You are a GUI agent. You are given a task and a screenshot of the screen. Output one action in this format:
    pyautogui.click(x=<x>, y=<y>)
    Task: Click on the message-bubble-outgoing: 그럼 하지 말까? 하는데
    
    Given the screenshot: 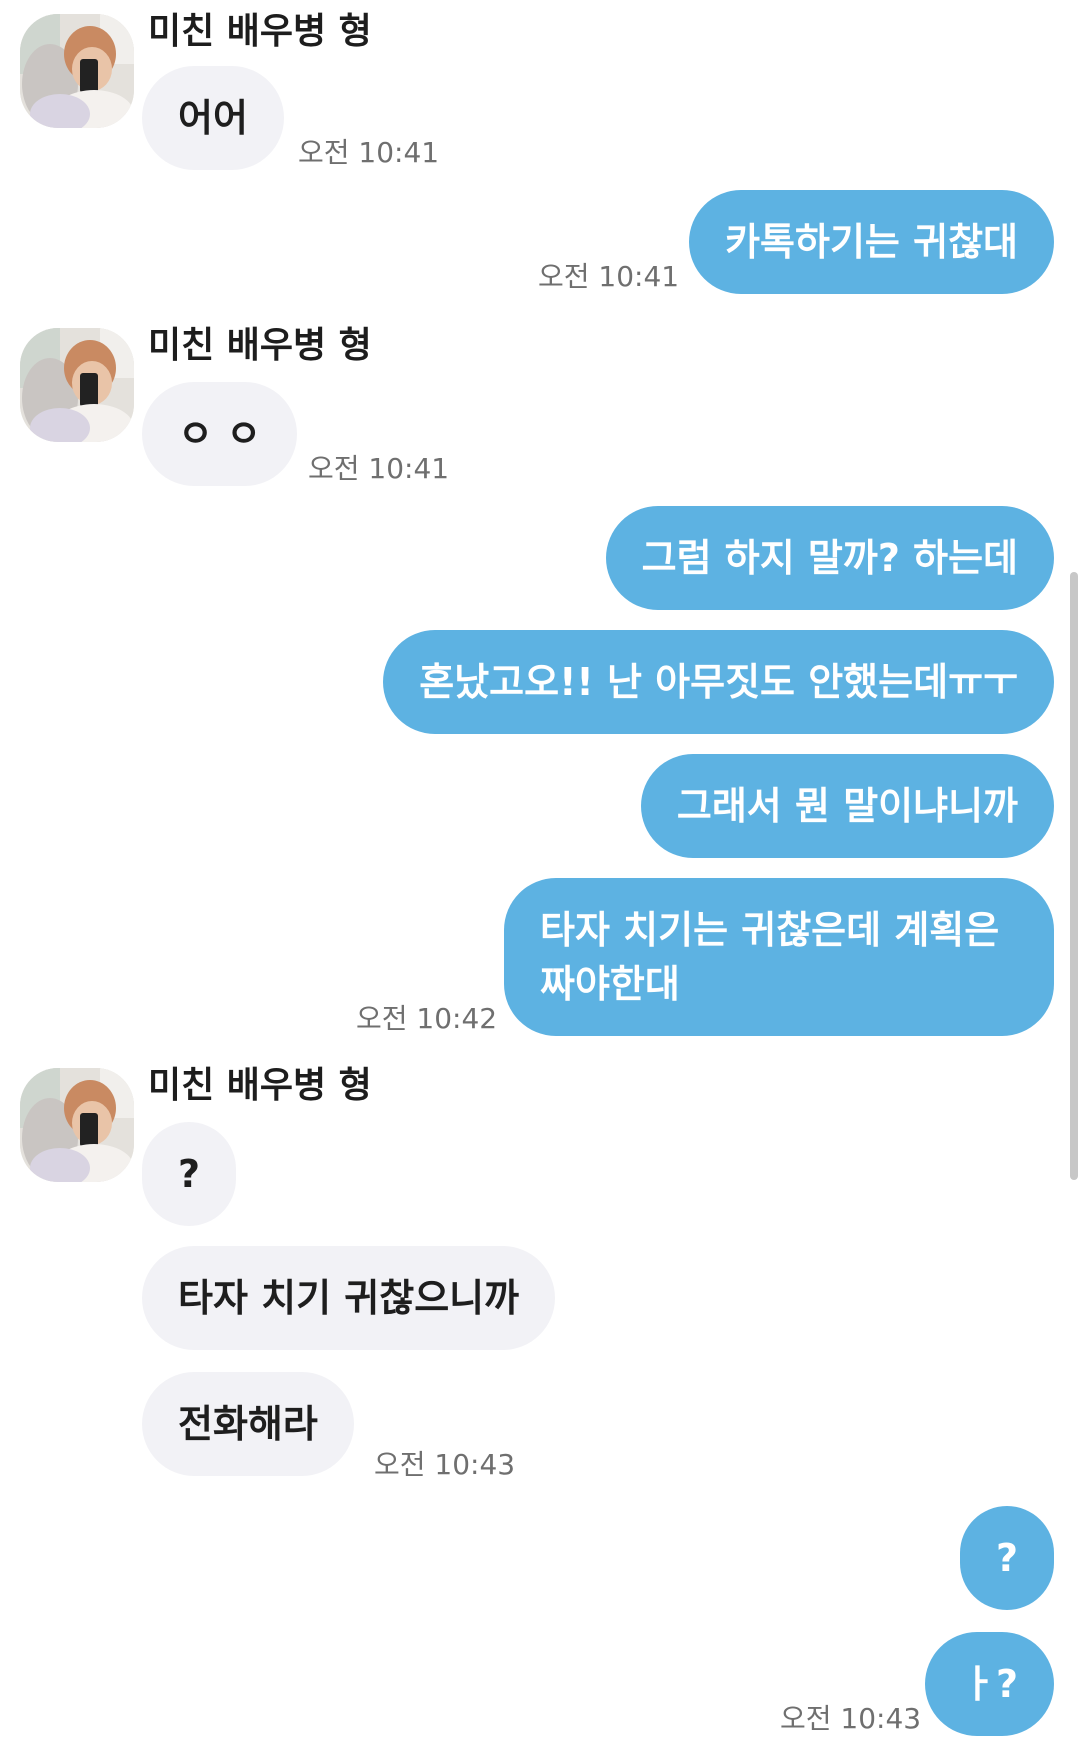 What is the action you would take?
    pyautogui.click(x=829, y=558)
    